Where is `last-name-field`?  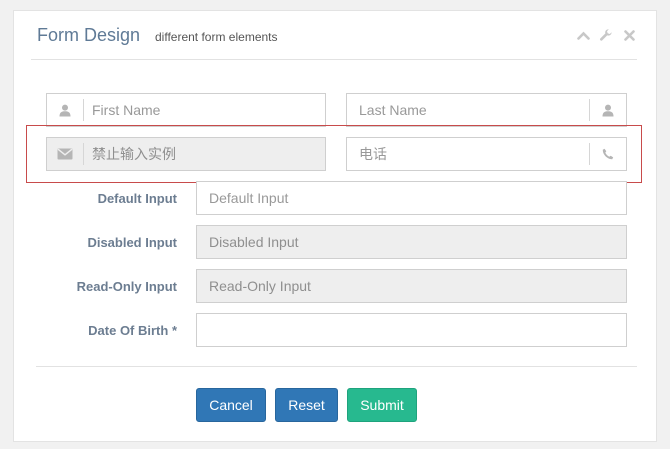
last-name-field is located at coordinates (486, 110).